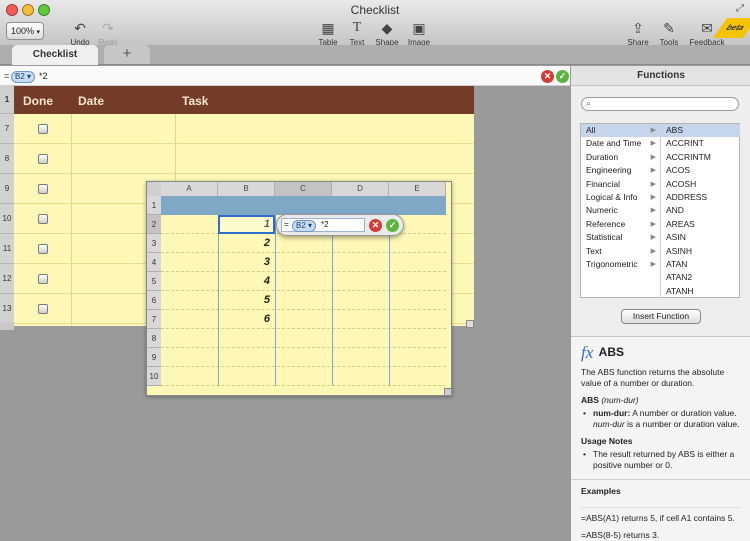  What do you see at coordinates (154, 243) in the screenshot?
I see `row-header: 3` at bounding box center [154, 243].